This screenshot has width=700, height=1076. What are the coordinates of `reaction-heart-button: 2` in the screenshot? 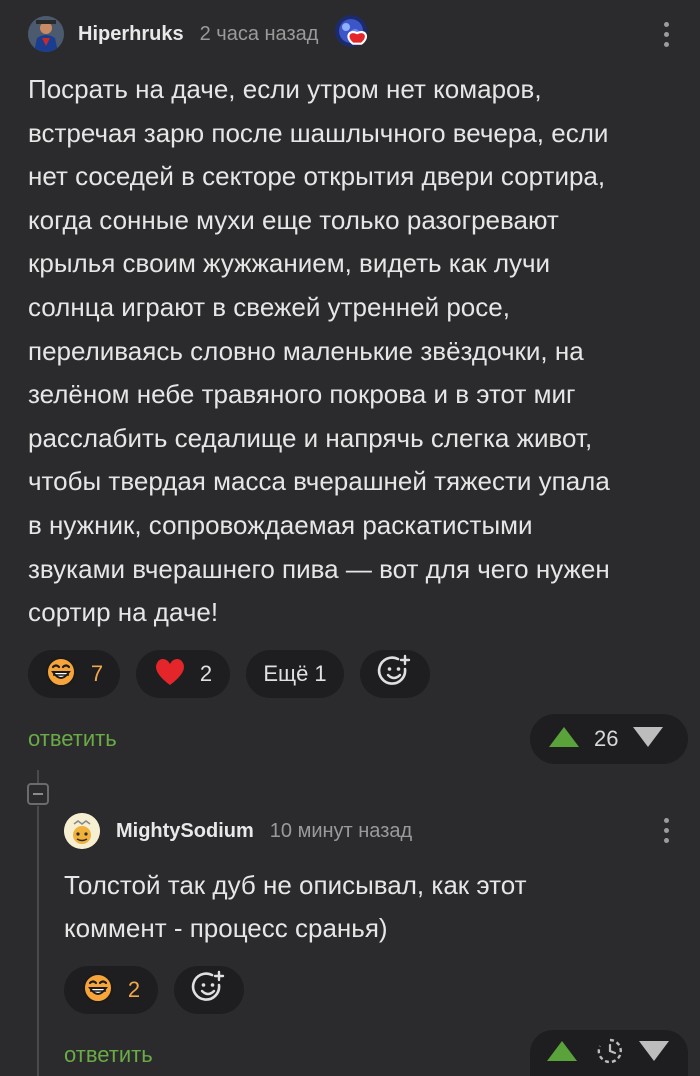 It's located at (183, 674).